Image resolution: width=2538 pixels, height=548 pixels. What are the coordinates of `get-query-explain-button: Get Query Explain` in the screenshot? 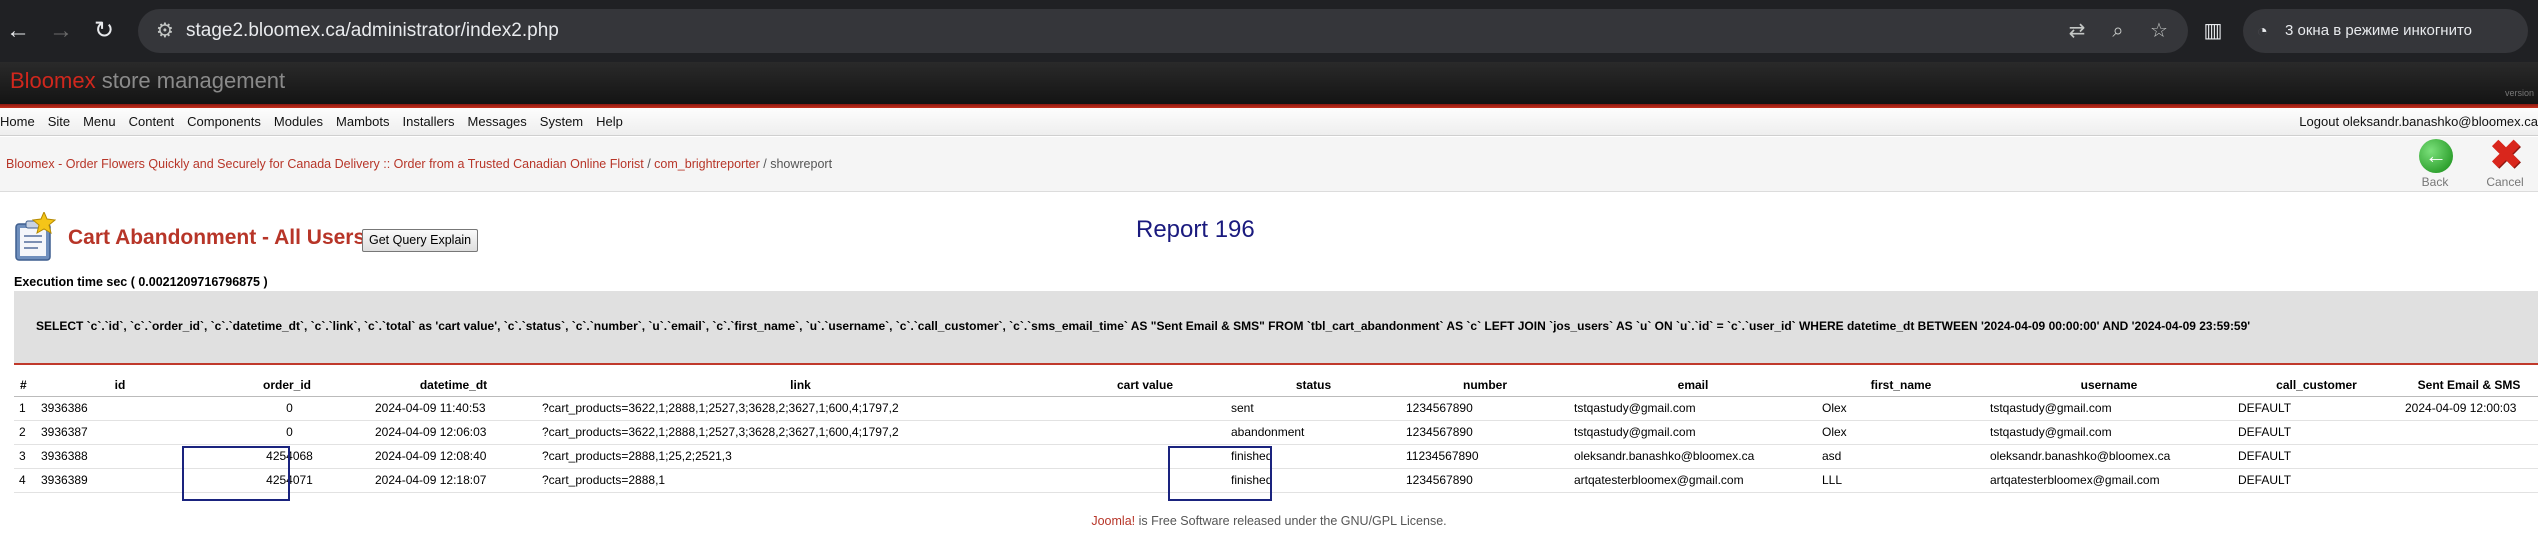 It's located at (420, 240).